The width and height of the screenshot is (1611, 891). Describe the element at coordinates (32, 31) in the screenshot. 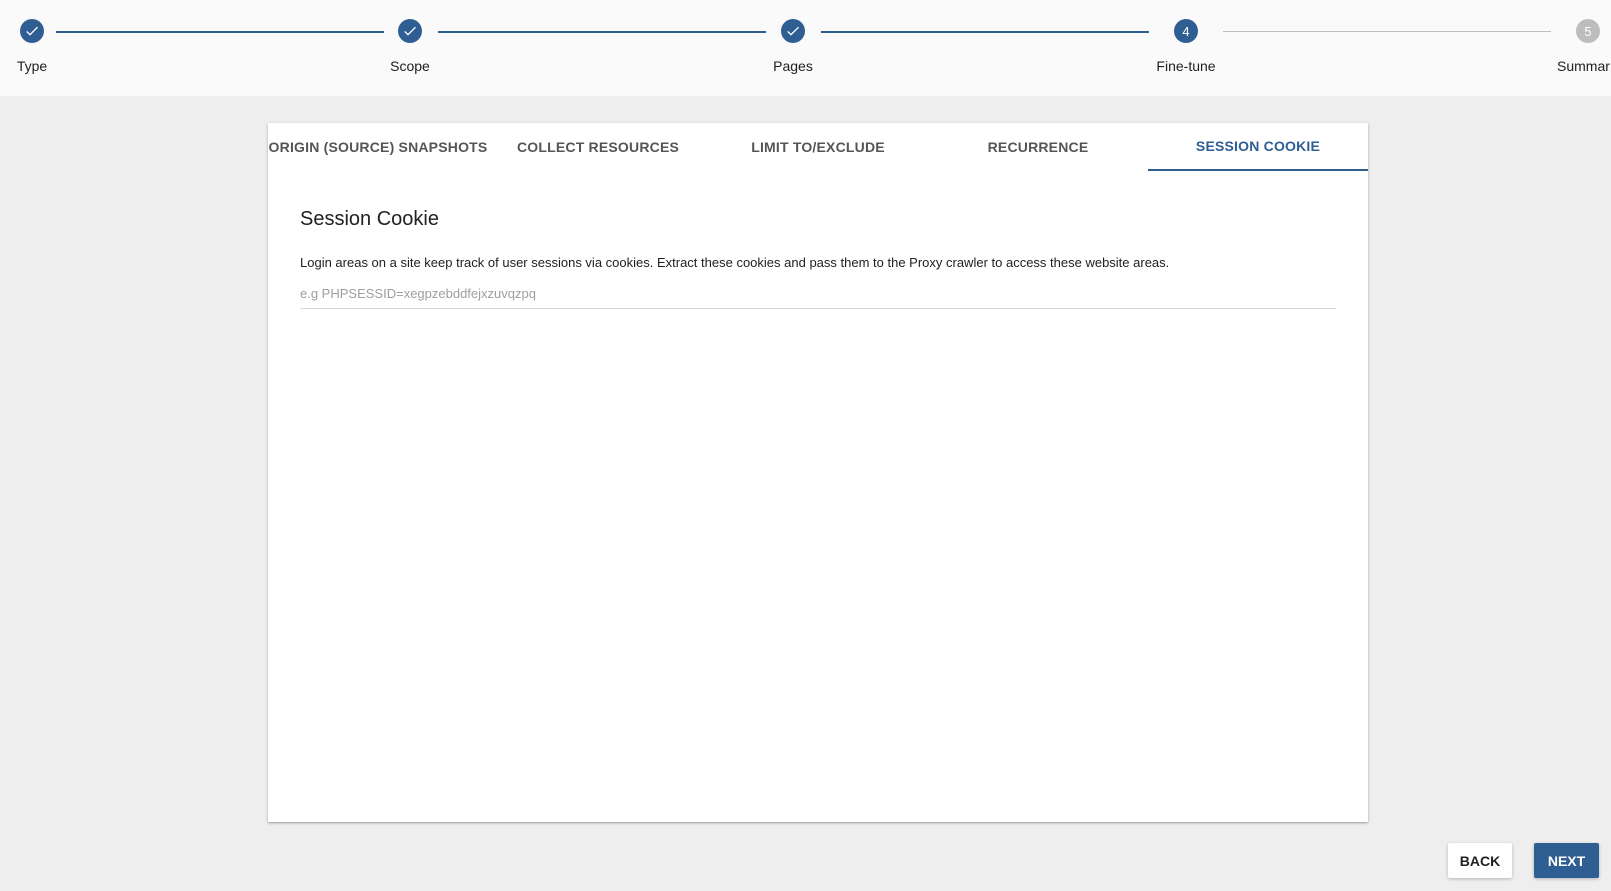

I see `step-type-check-icon` at that location.